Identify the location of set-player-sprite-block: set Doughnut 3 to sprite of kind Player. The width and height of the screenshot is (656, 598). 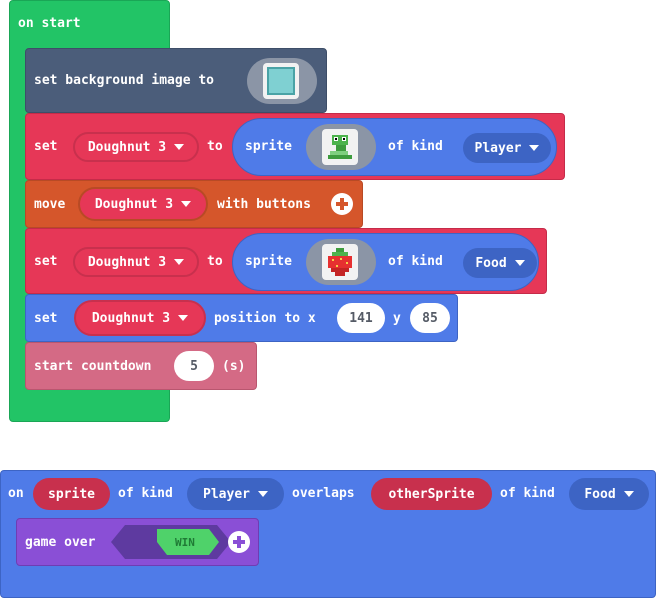
(295, 146).